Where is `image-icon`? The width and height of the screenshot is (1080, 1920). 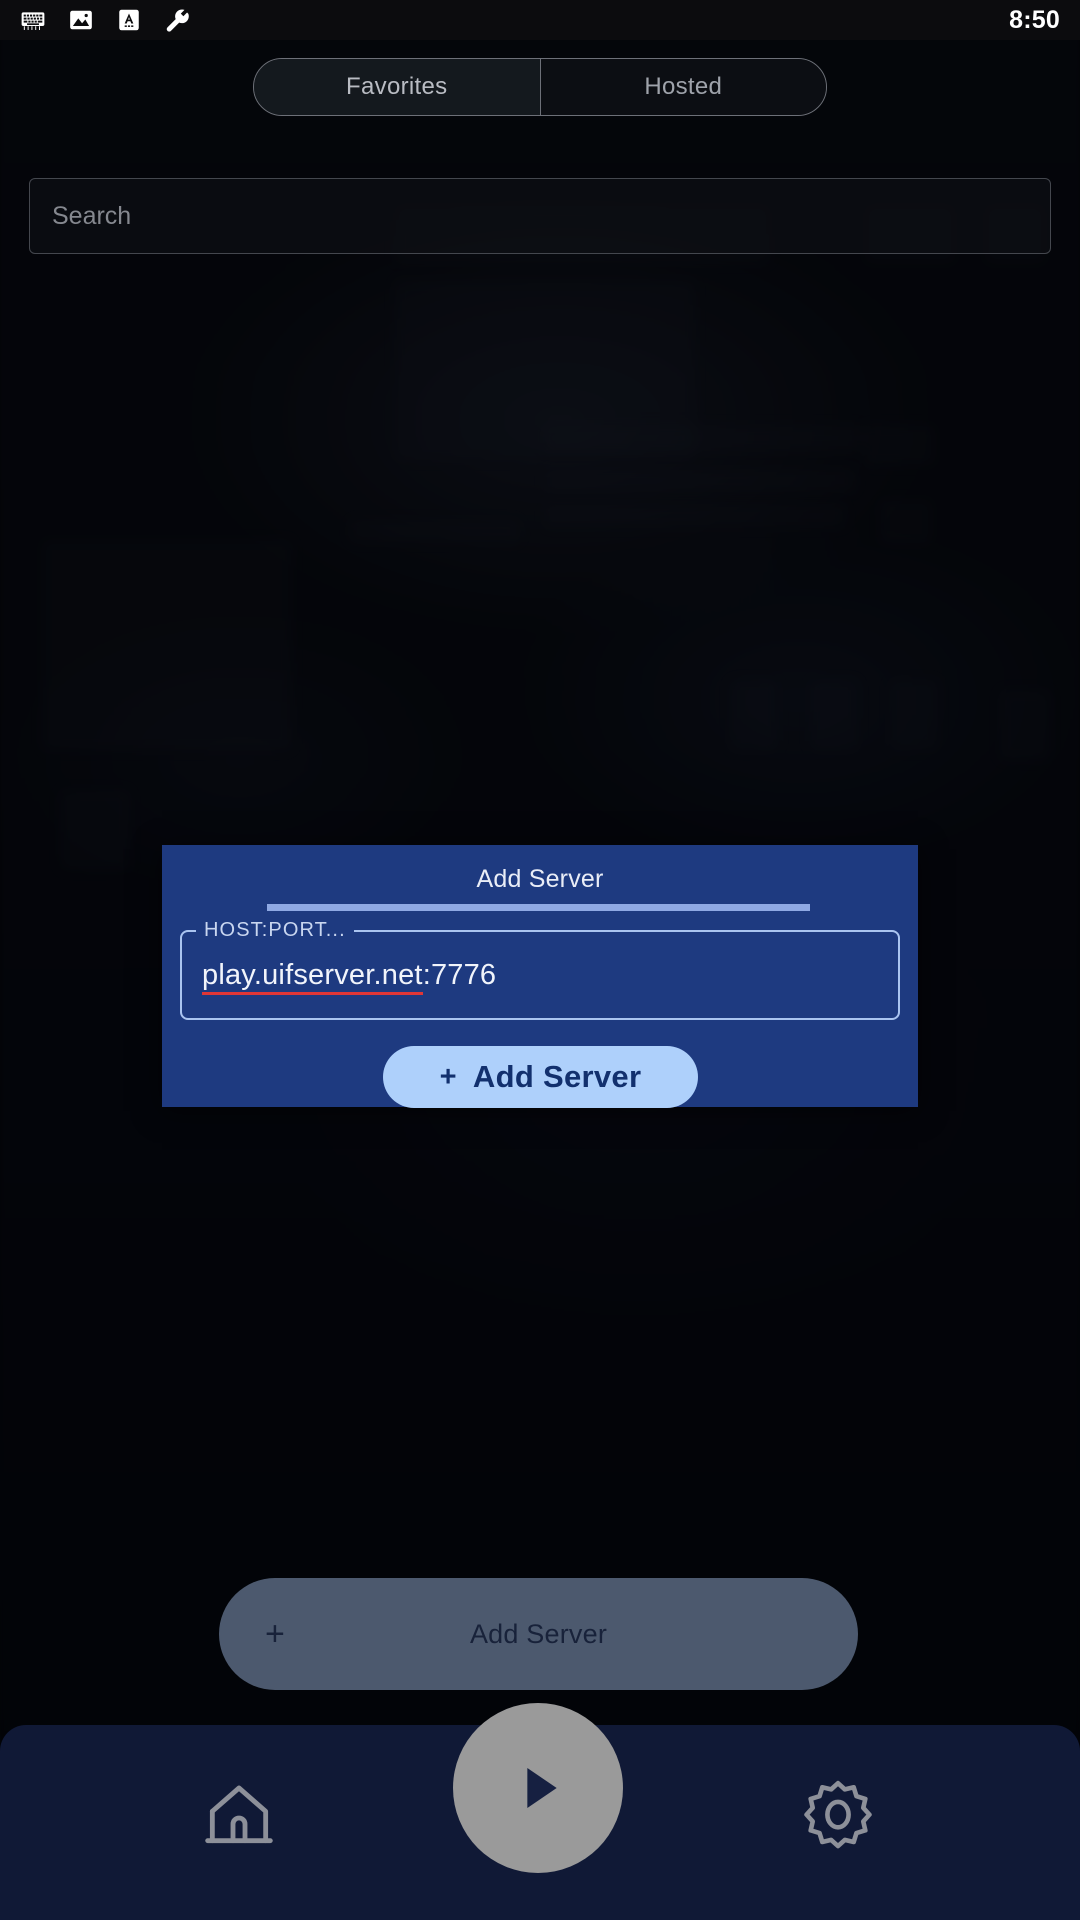
image-icon is located at coordinates (81, 20).